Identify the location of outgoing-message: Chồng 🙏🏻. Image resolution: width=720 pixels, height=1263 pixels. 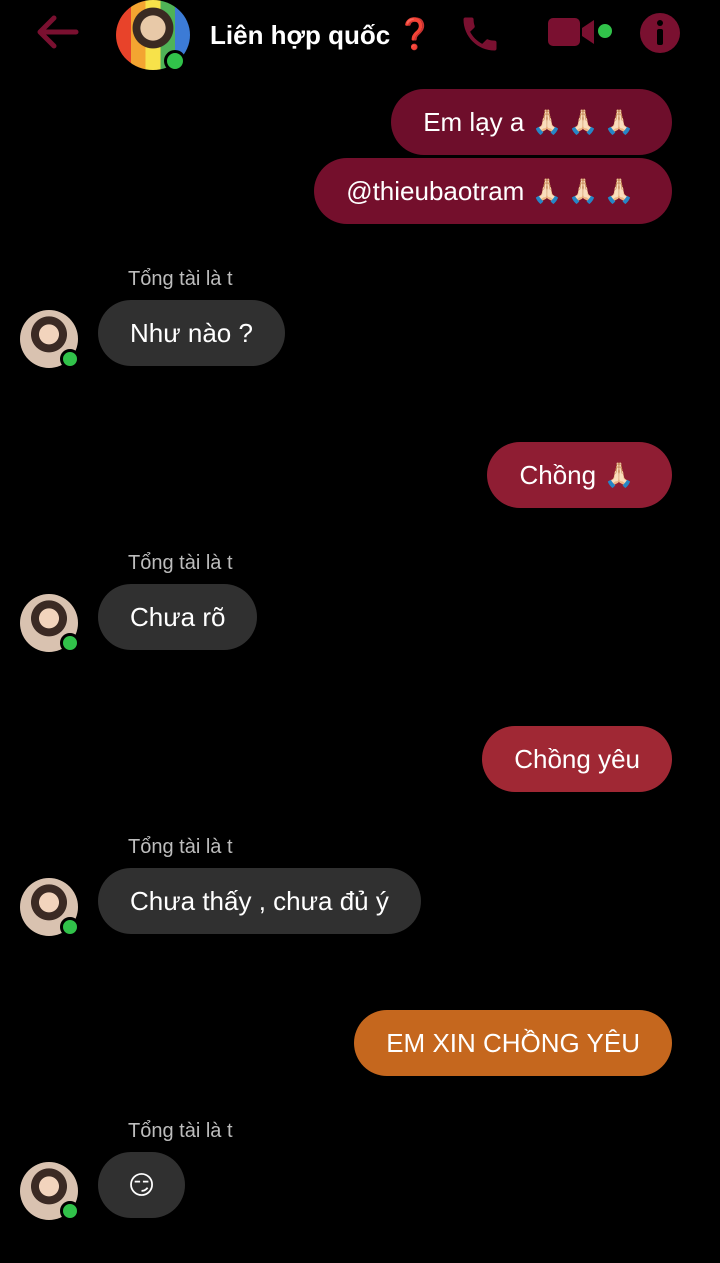
(579, 475).